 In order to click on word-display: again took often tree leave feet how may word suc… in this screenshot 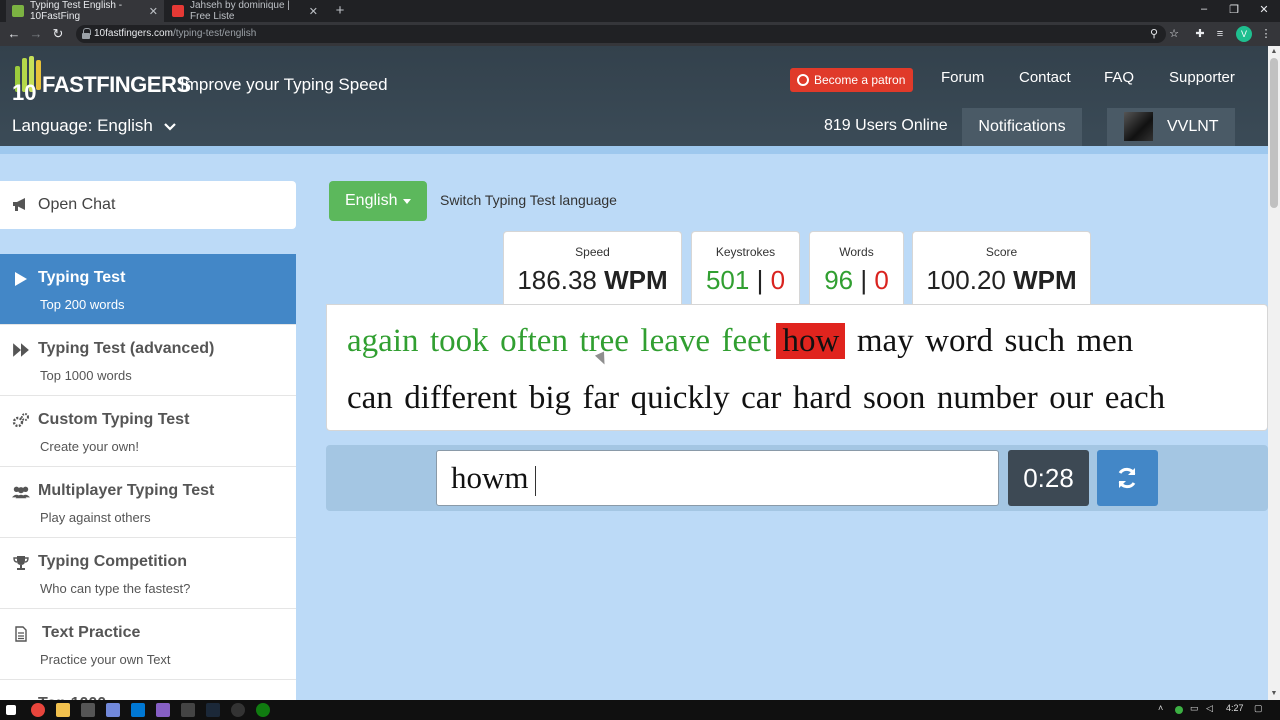, I will do `click(797, 367)`.